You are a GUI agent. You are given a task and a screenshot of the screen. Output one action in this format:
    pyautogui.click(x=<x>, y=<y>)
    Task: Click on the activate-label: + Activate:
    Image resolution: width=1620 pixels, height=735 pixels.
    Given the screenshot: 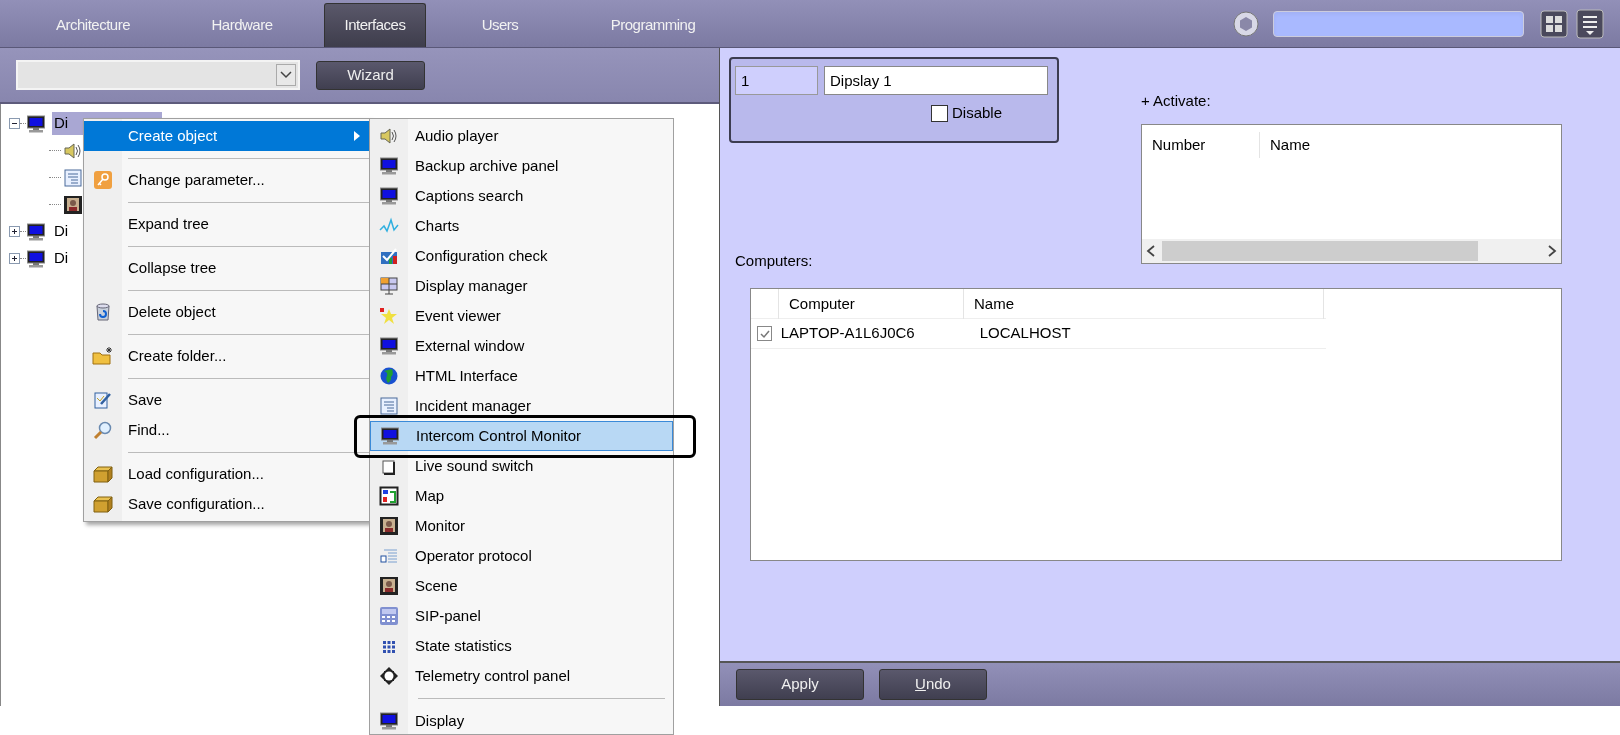 What is the action you would take?
    pyautogui.click(x=1176, y=101)
    